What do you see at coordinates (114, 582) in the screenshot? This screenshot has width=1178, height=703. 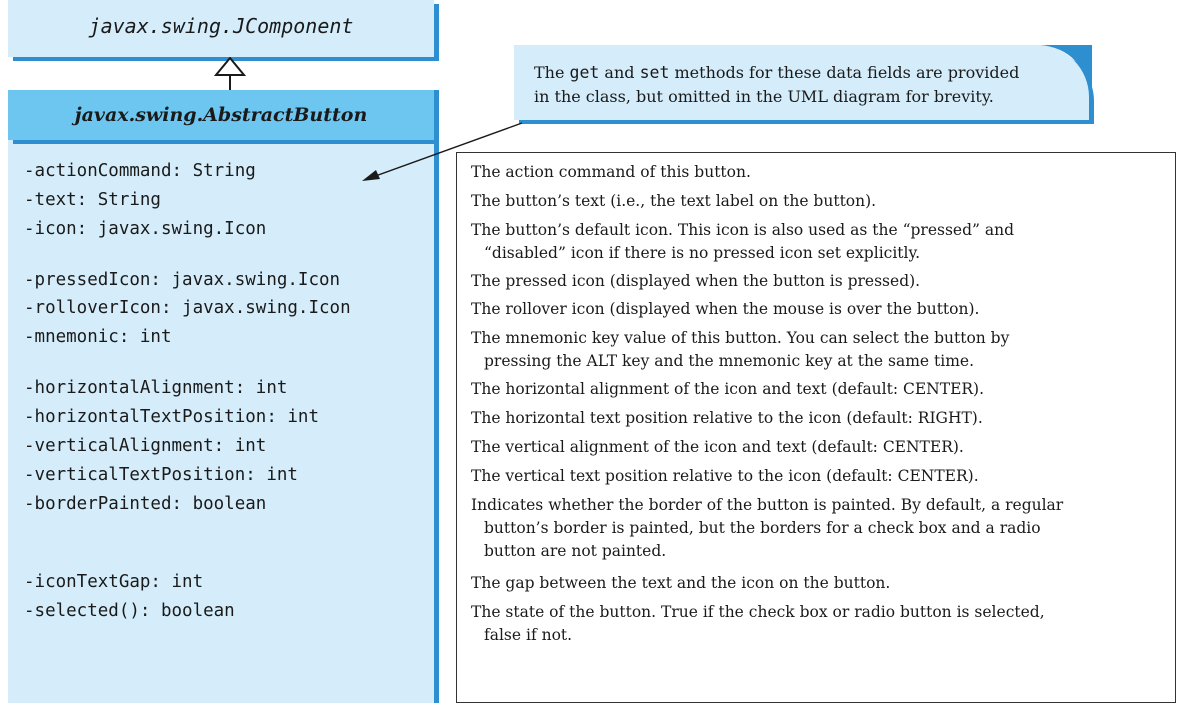 I see `attribute-icon-text-gap: -iconTextGap: int` at bounding box center [114, 582].